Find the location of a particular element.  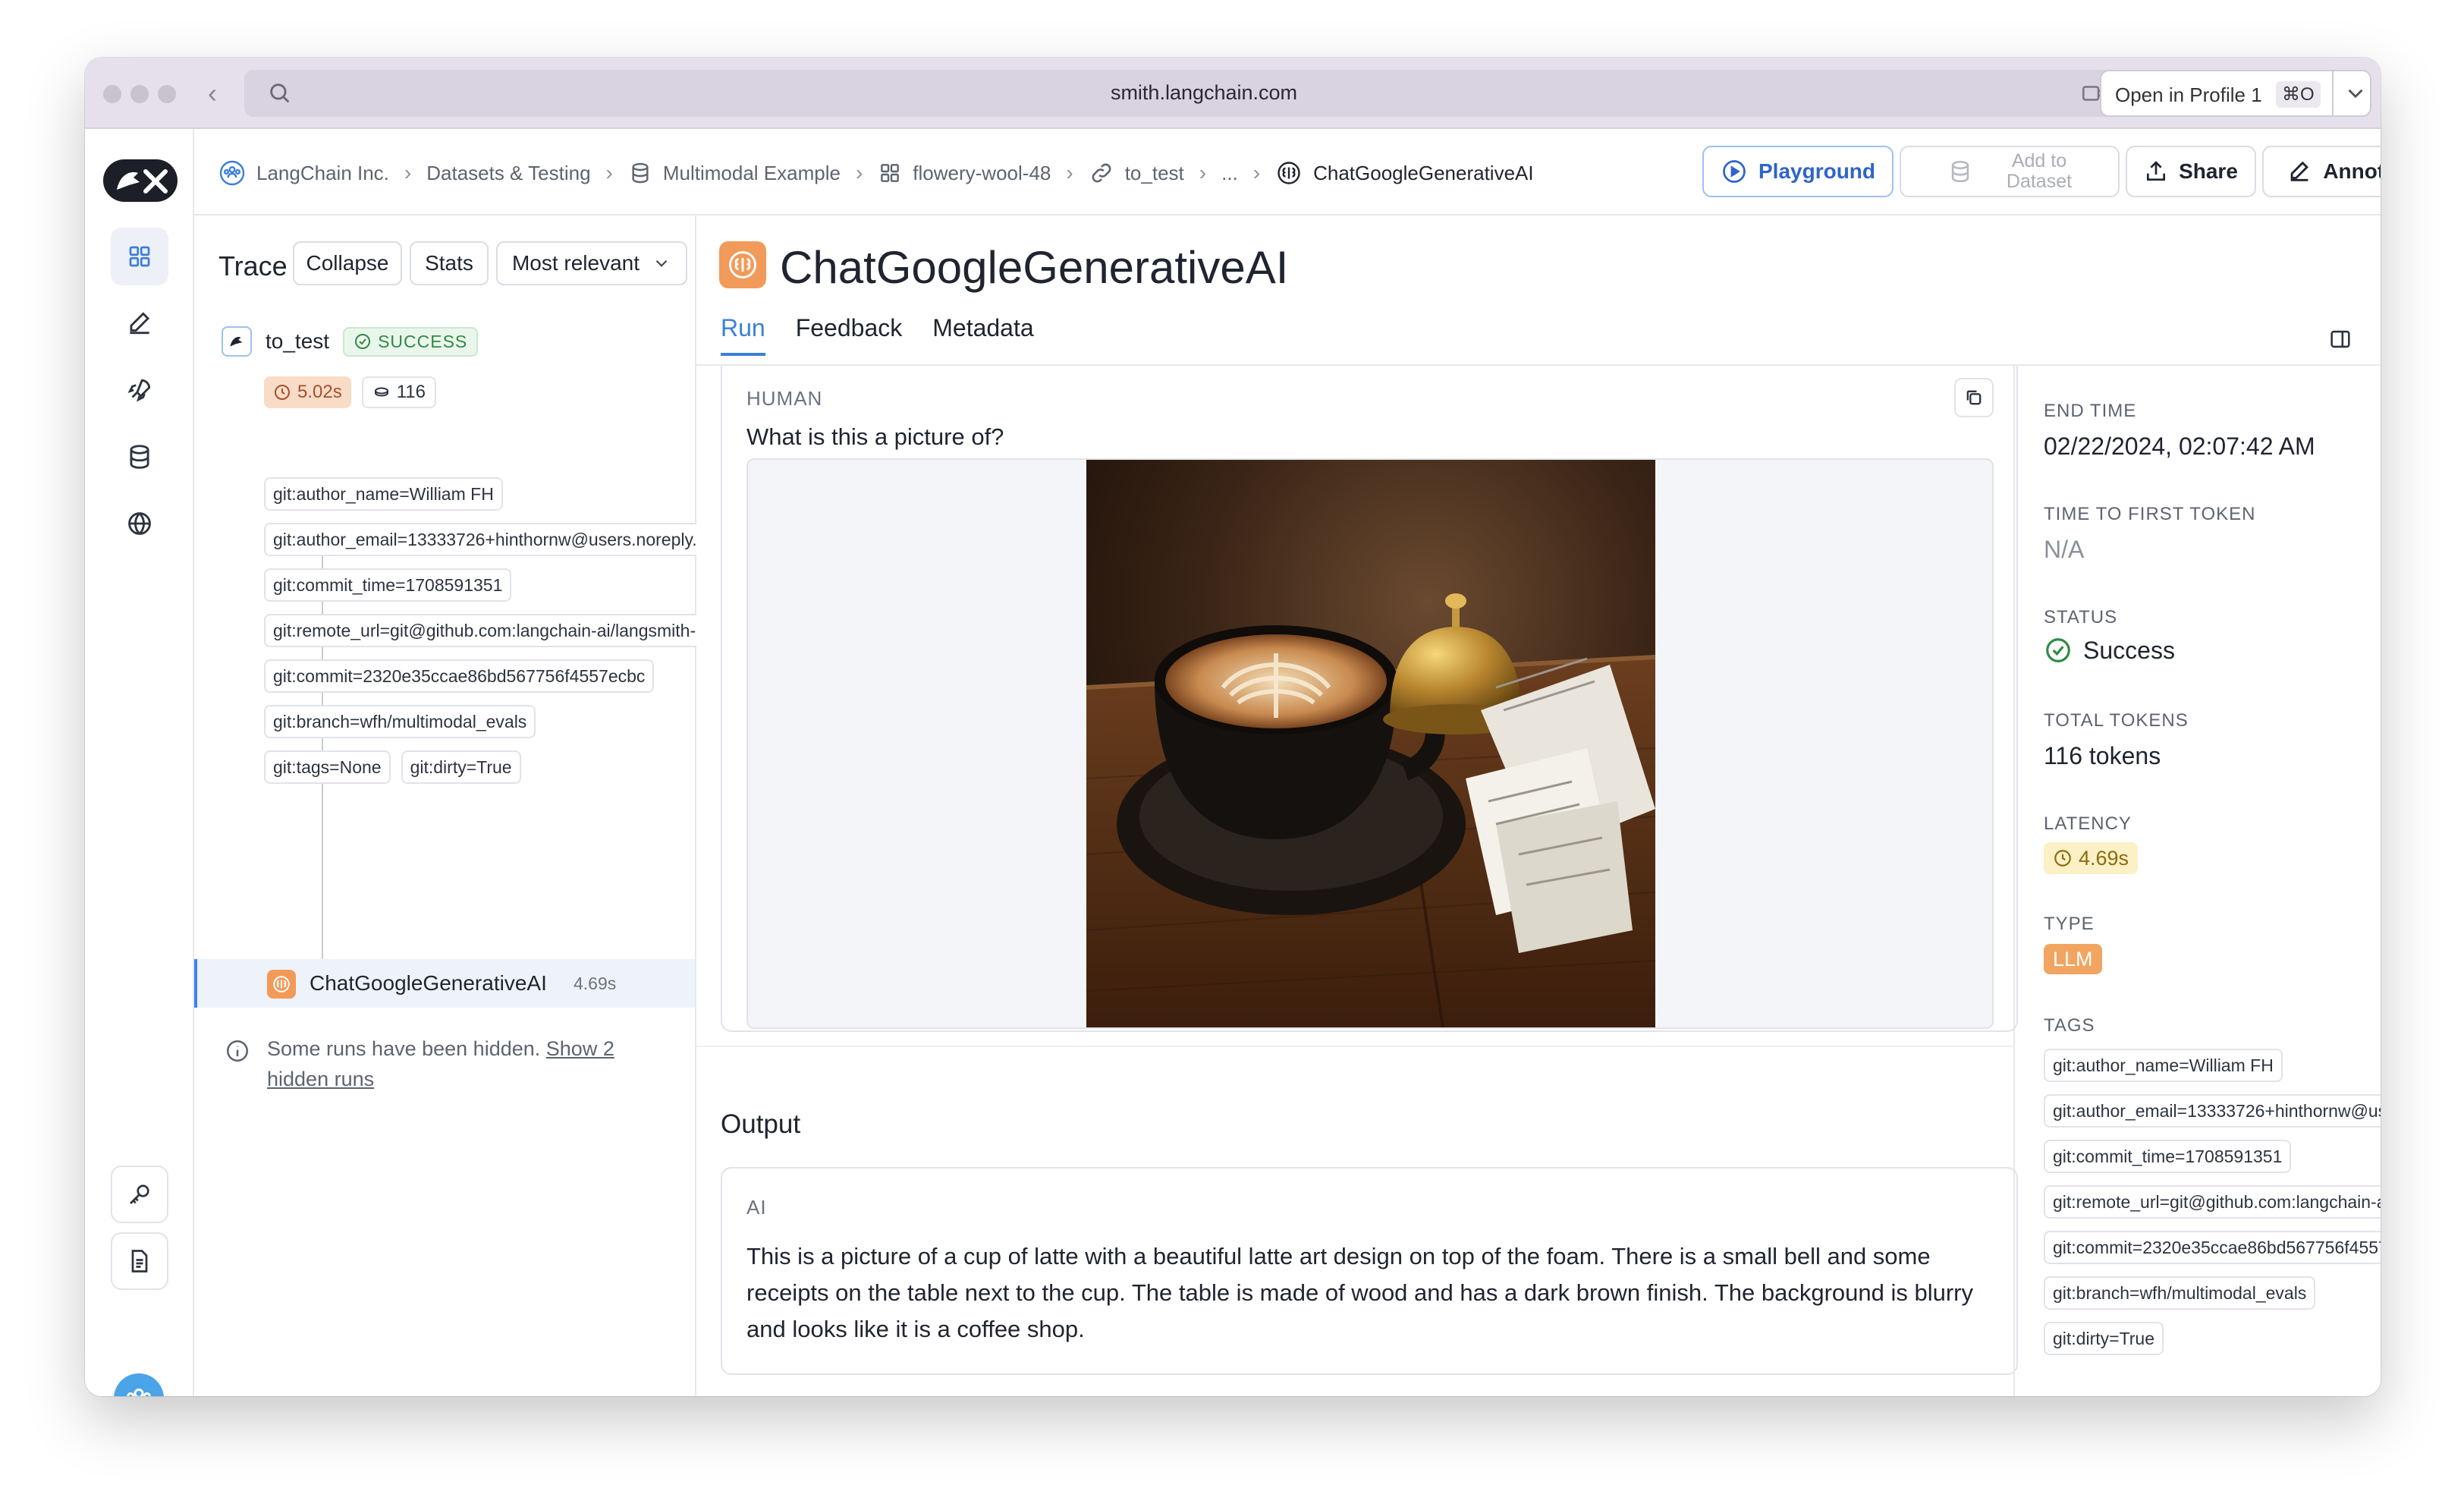

tag-chip: git:tags=None is located at coordinates (327, 767).